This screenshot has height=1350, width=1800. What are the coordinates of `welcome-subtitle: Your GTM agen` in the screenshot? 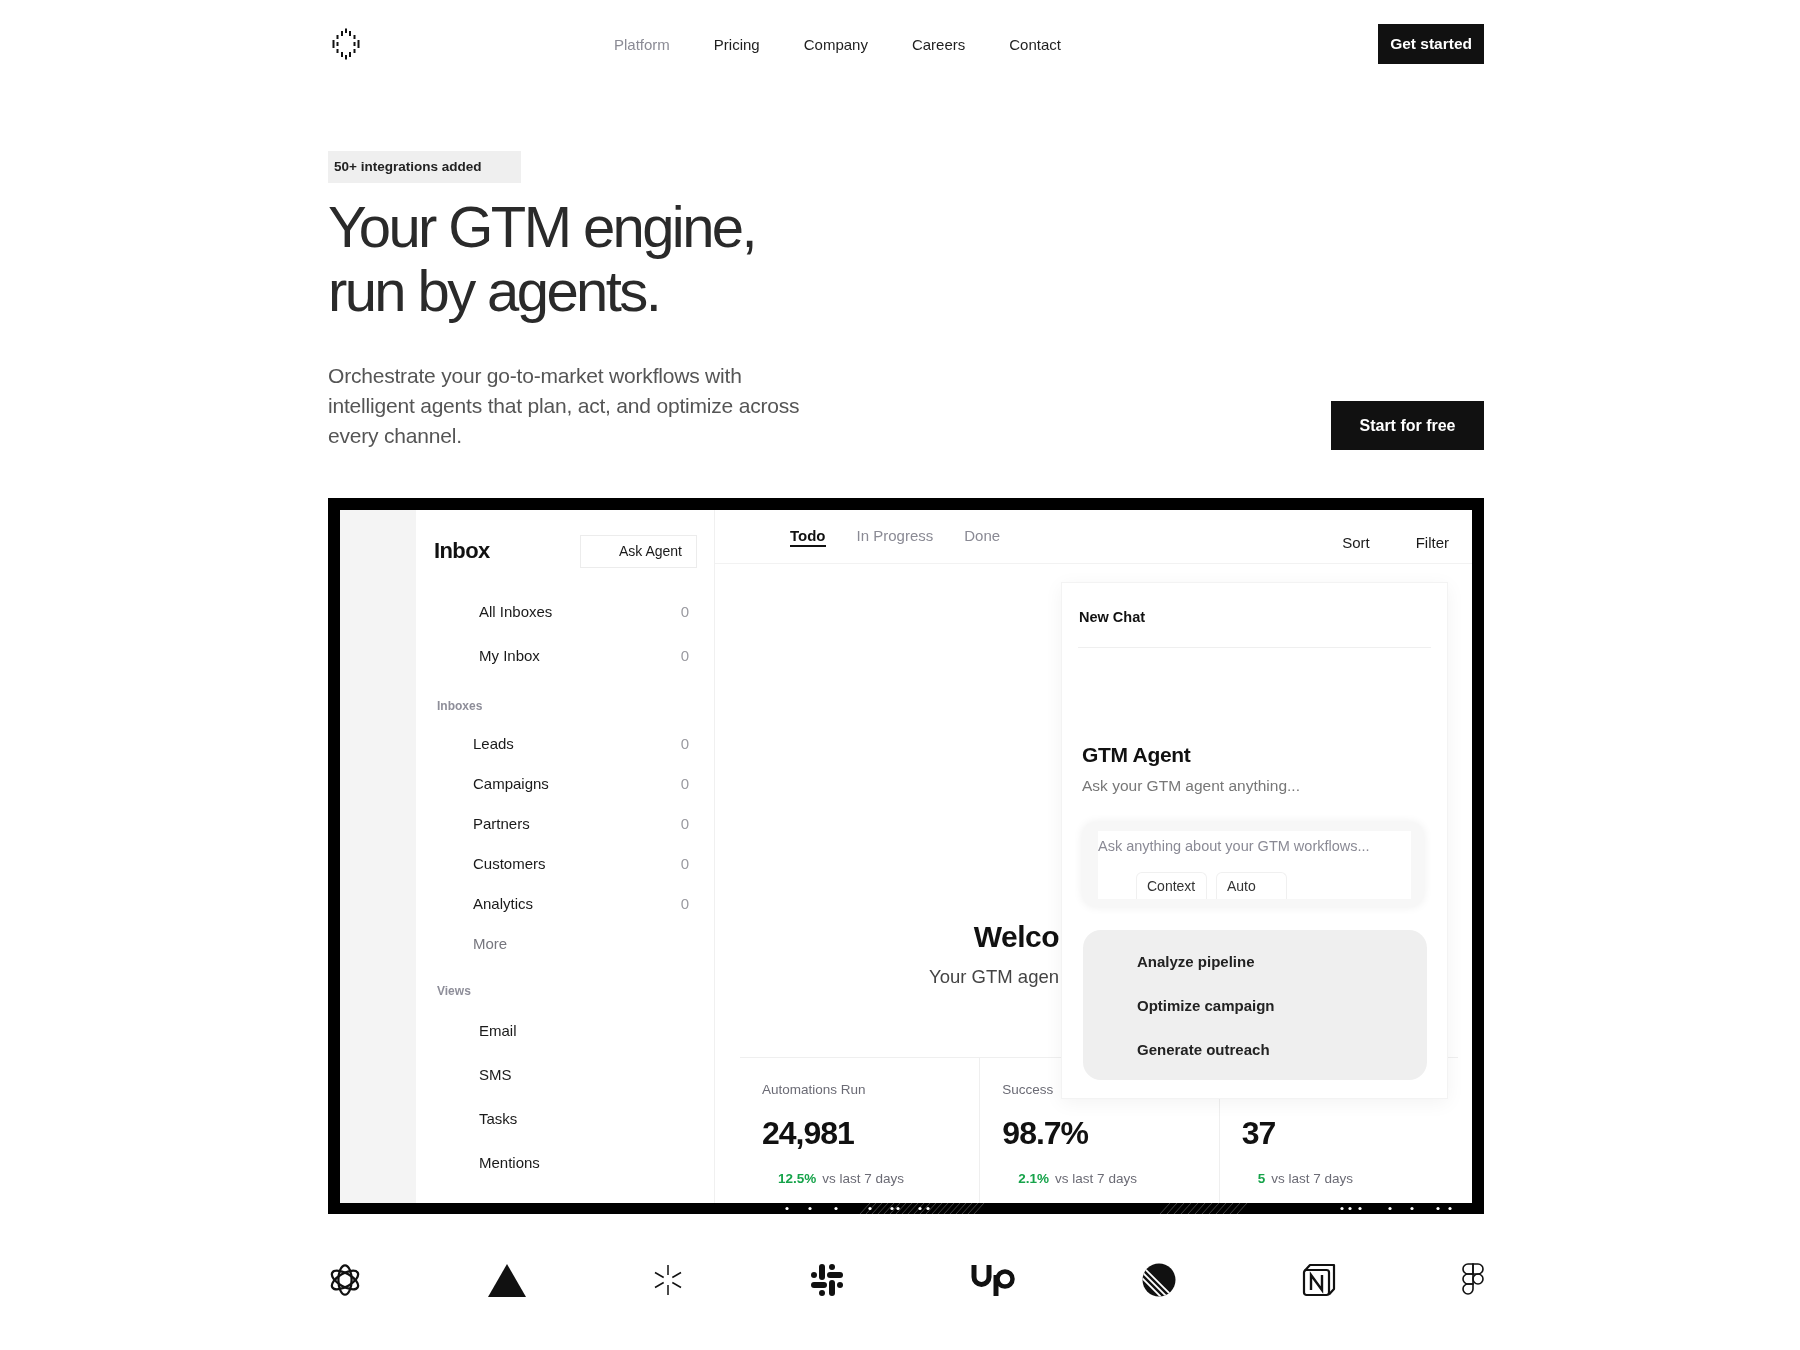 It's located at (994, 977).